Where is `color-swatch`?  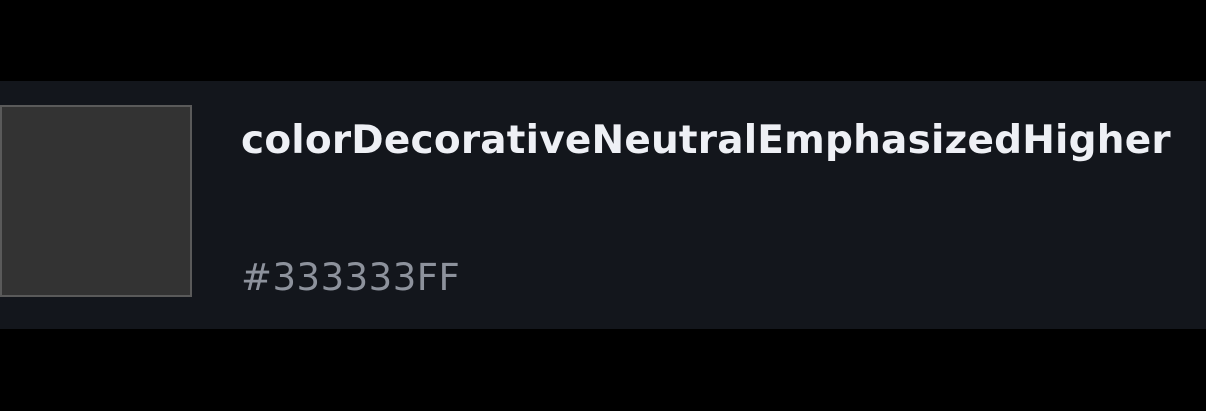
color-swatch is located at coordinates (96, 201).